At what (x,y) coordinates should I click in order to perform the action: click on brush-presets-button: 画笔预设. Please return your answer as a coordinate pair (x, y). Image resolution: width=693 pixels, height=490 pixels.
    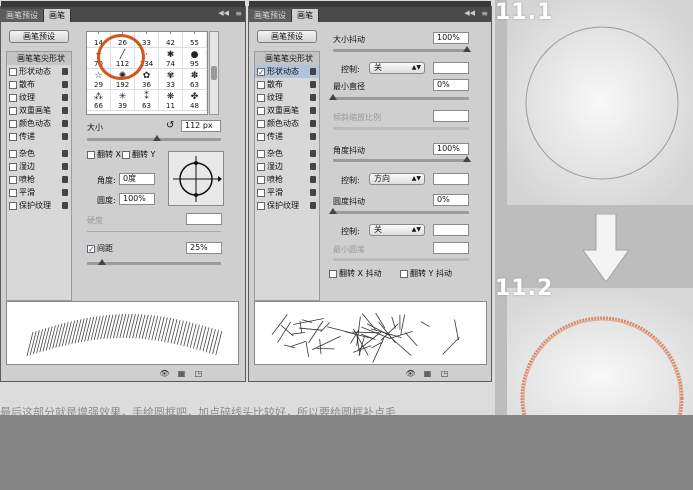
    Looking at the image, I should click on (39, 36).